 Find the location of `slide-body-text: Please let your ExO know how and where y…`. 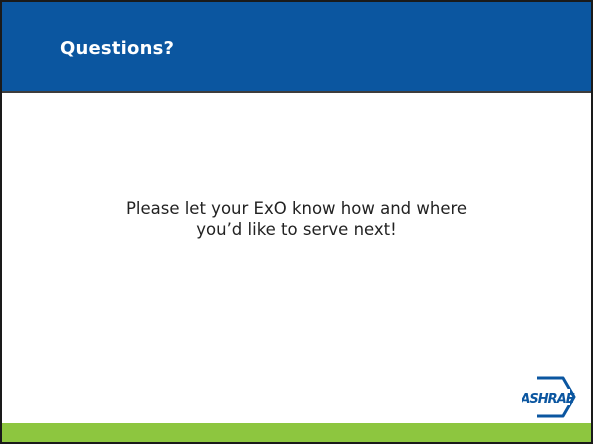

slide-body-text: Please let your ExO know how and where y… is located at coordinates (296, 219).